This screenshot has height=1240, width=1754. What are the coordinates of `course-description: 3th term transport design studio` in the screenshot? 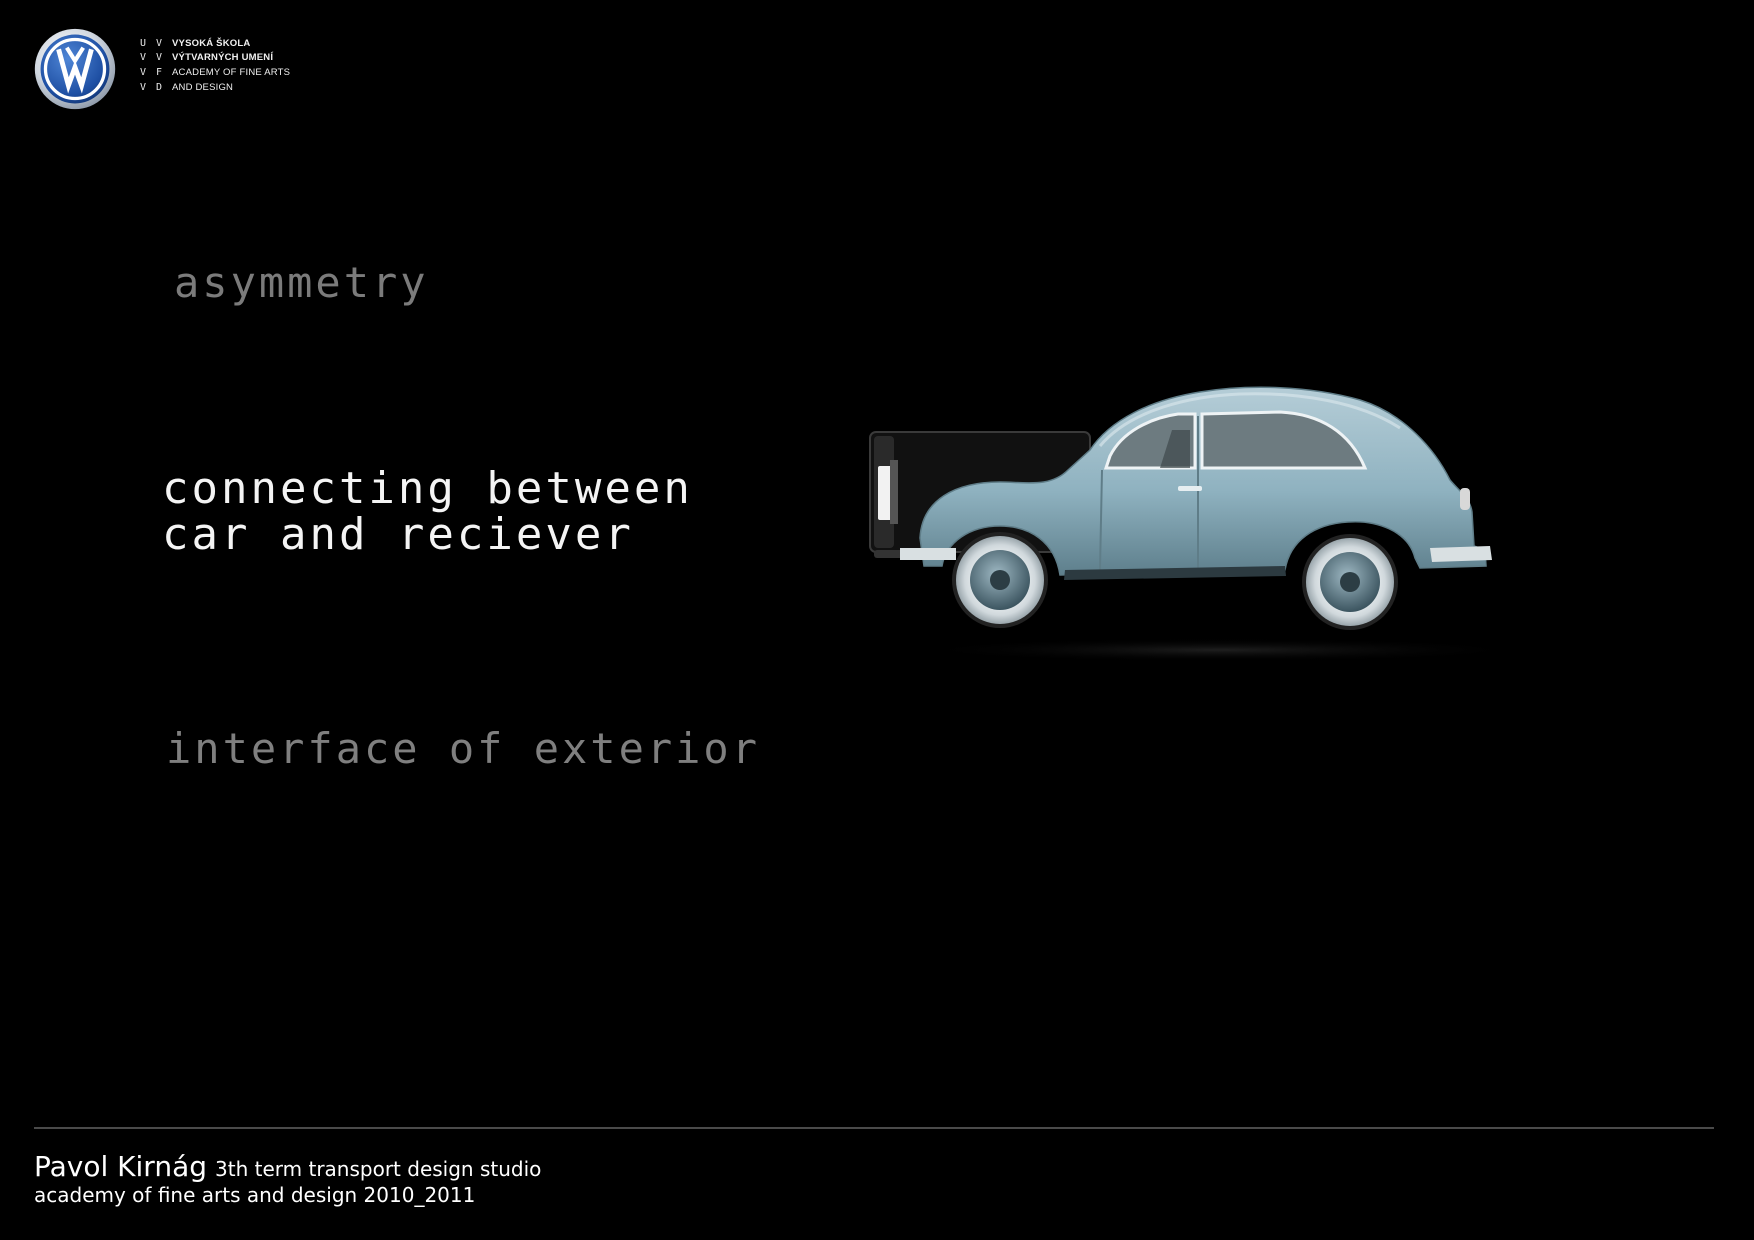 It's located at (378, 1169).